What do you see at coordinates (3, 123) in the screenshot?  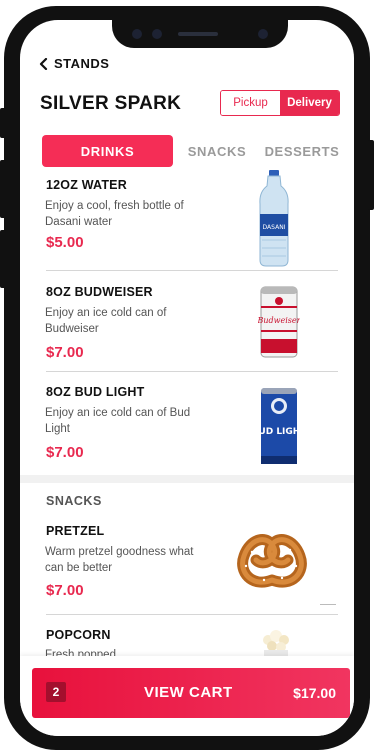 I see `mute-switch` at bounding box center [3, 123].